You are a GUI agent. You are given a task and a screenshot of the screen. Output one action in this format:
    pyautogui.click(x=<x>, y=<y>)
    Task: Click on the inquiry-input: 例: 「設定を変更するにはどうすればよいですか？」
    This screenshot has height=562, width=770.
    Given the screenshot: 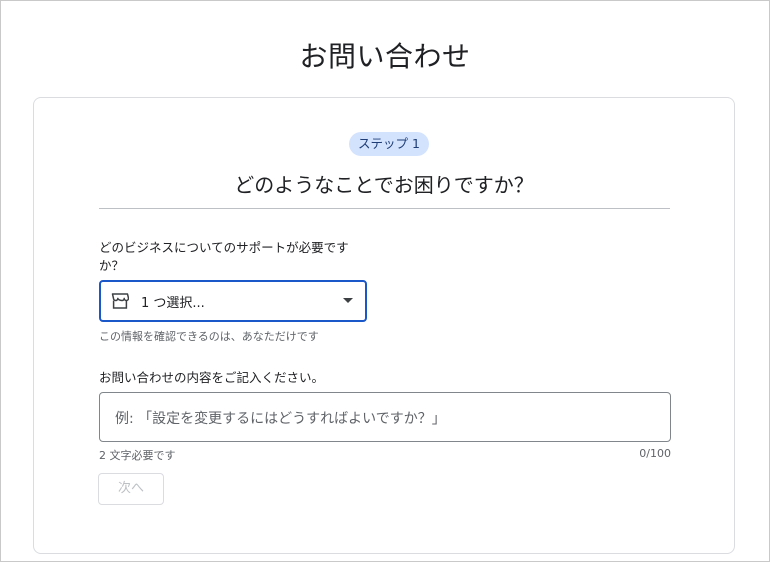 What is the action you would take?
    pyautogui.click(x=385, y=417)
    